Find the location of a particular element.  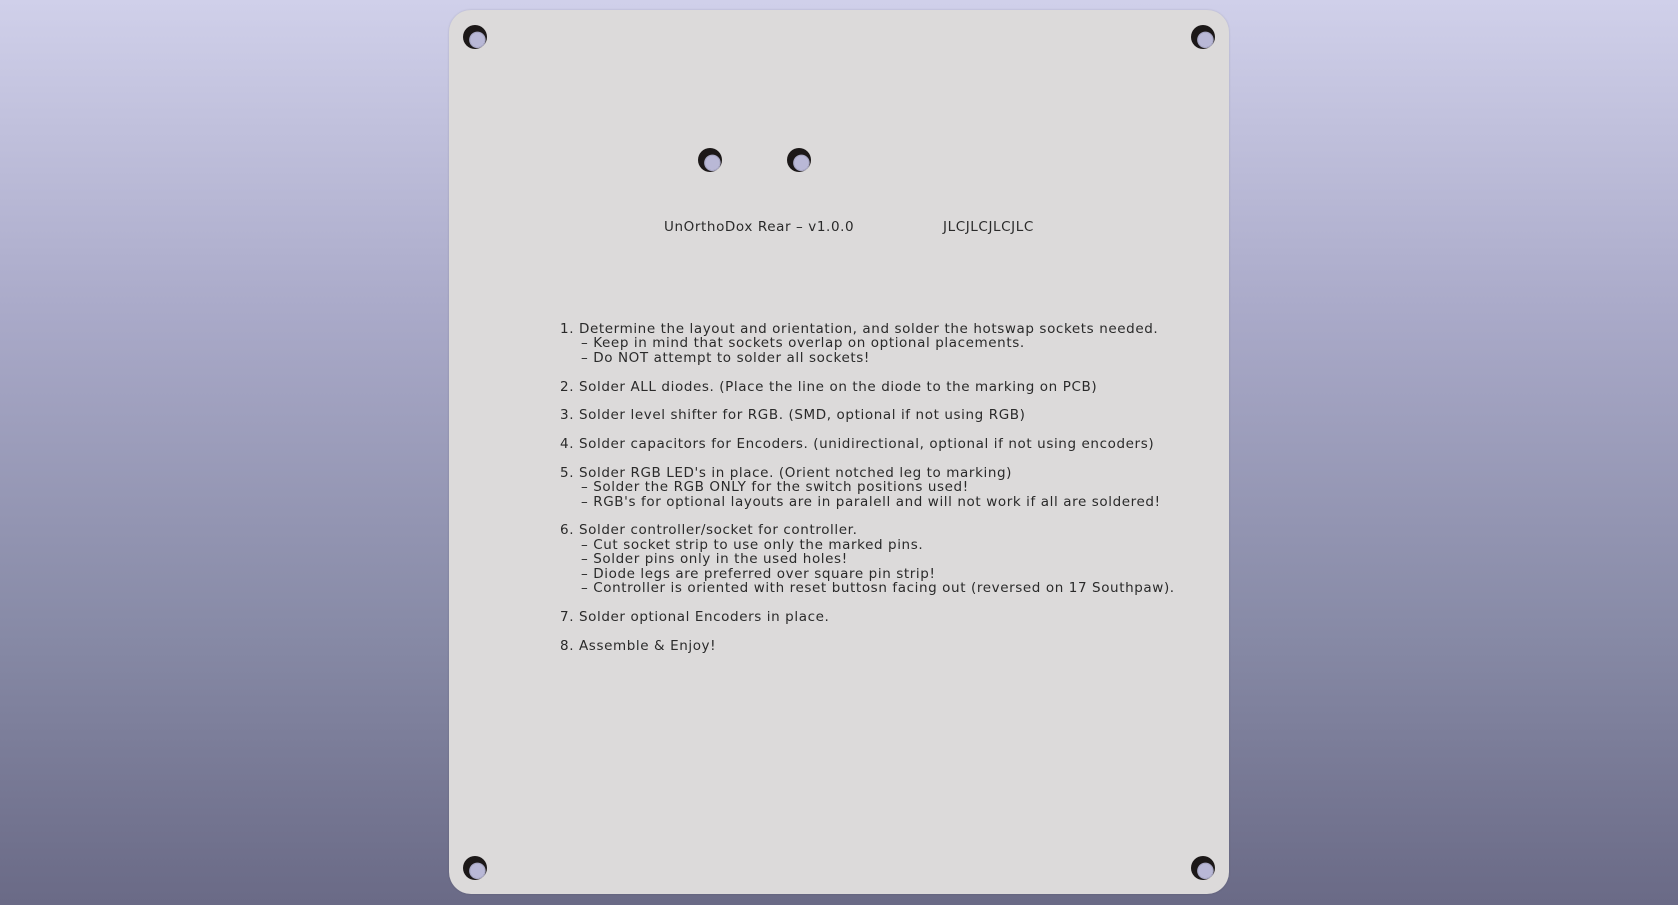

mounting-hole-bottom-right is located at coordinates (1203, 868).